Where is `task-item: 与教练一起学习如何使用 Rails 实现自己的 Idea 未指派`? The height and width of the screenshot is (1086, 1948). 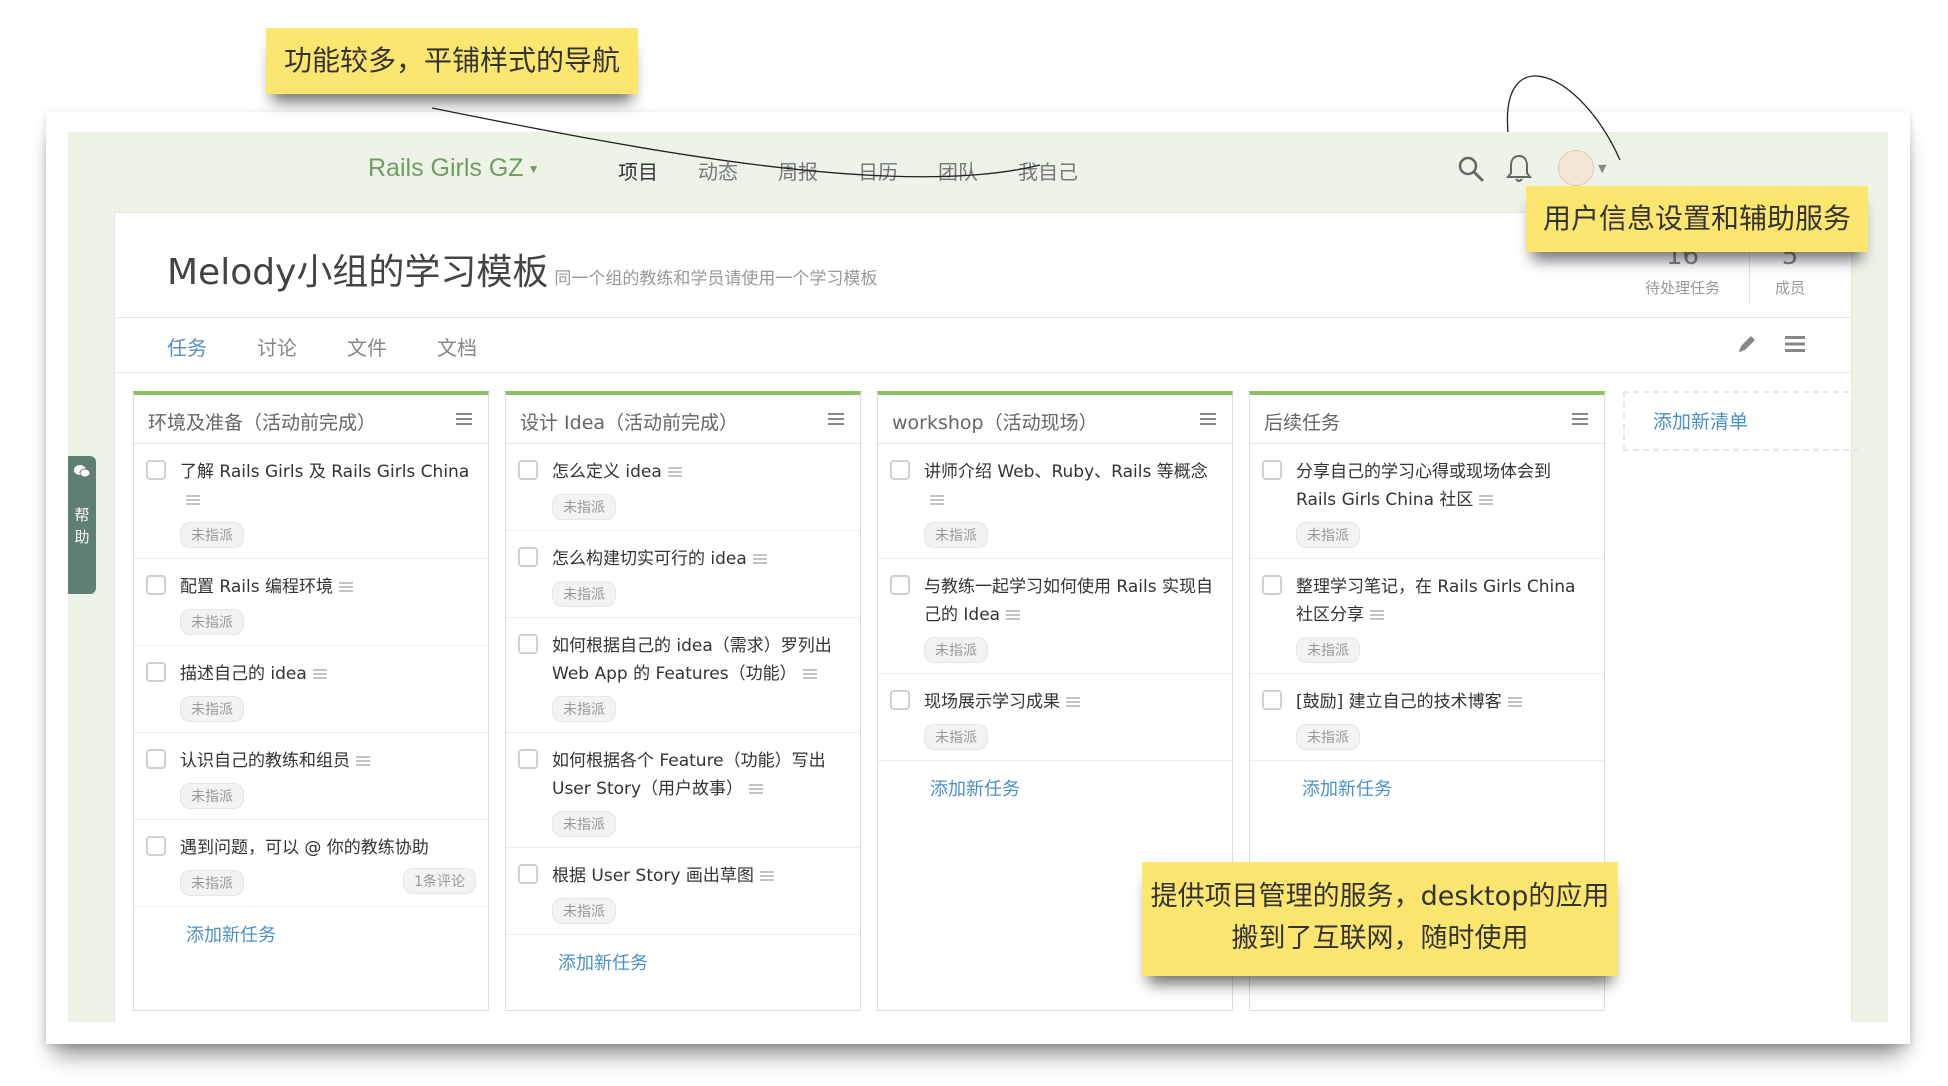 task-item: 与教练一起学习如何使用 Rails 实现自己的 Idea 未指派 is located at coordinates (1055, 616).